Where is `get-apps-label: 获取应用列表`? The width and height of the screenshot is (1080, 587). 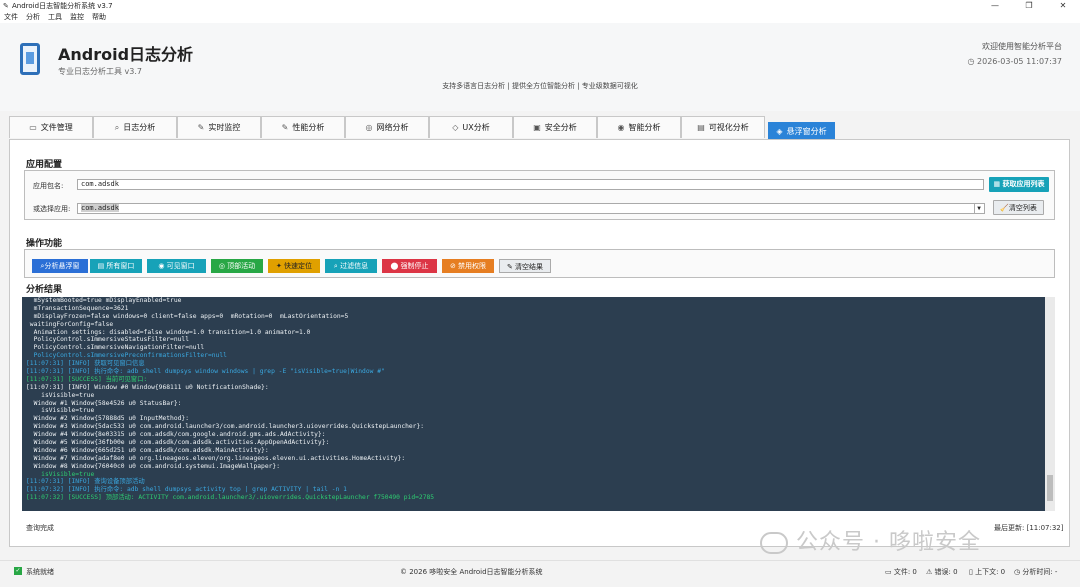 get-apps-label: 获取应用列表 is located at coordinates (1023, 184).